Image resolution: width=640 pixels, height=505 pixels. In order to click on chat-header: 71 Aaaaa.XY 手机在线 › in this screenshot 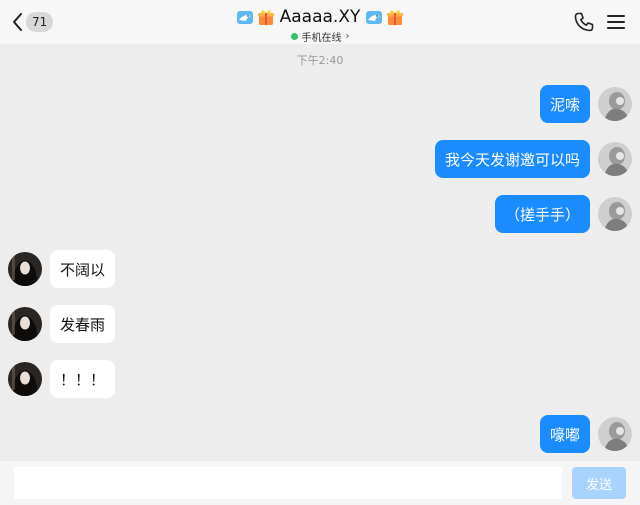, I will do `click(320, 22)`.